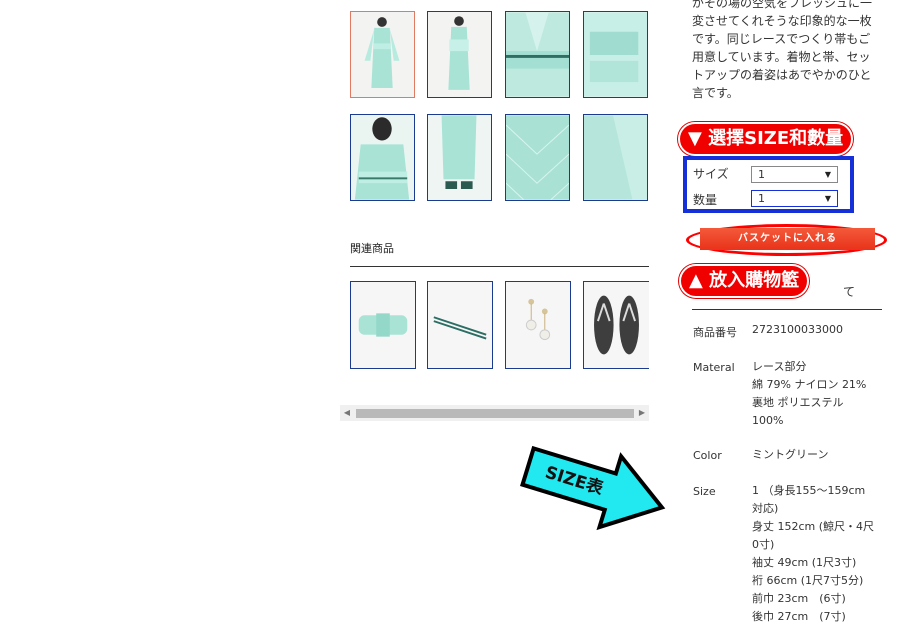 This screenshot has height=627, width=900. I want to click on related-divider, so click(499, 266).